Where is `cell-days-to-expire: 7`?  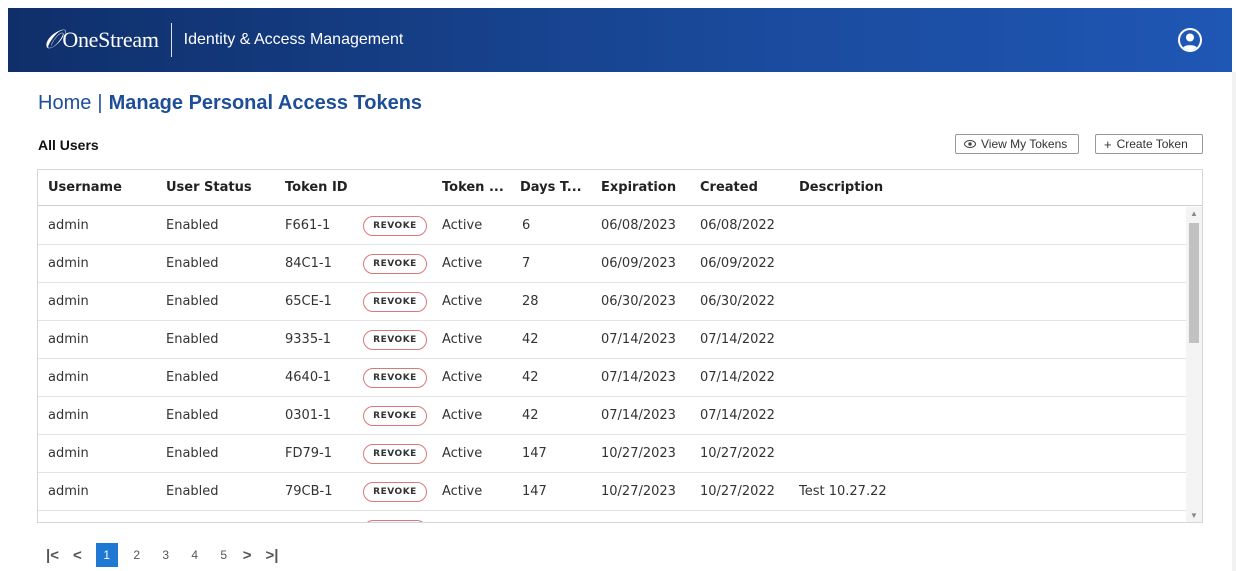 cell-days-to-expire: 7 is located at coordinates (526, 263).